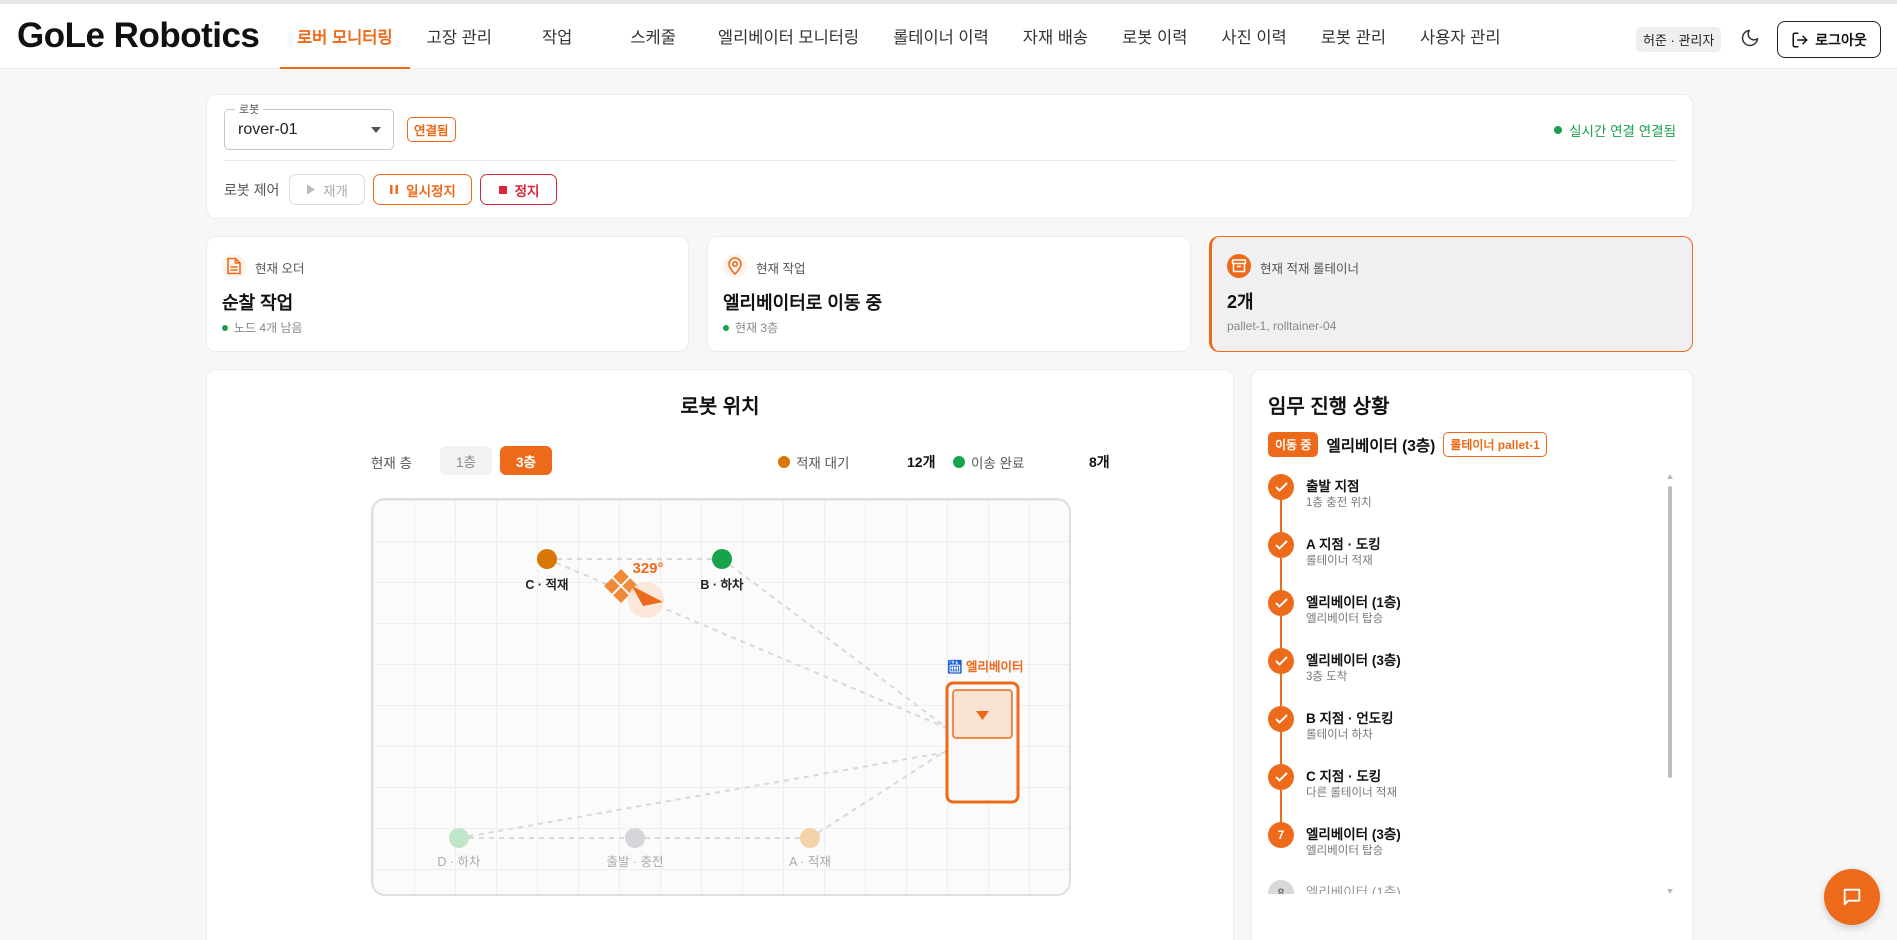 Image resolution: width=1897 pixels, height=940 pixels. Describe the element at coordinates (788, 36) in the screenshot. I see `nav-elevator-monitoring: 엘리베이터 모니터링` at that location.